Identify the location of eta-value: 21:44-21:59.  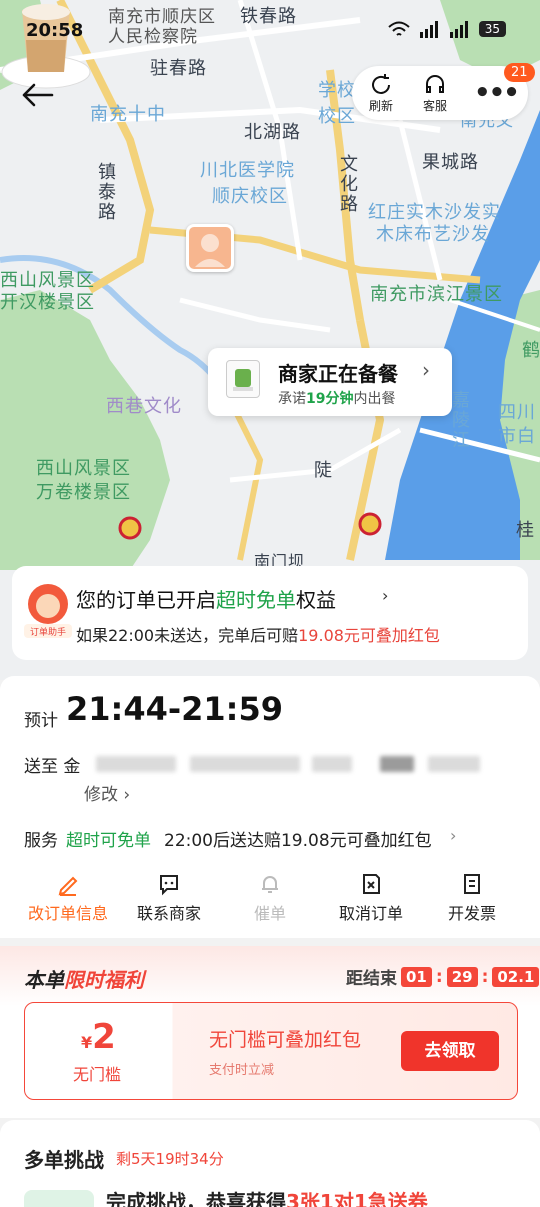
(174, 709).